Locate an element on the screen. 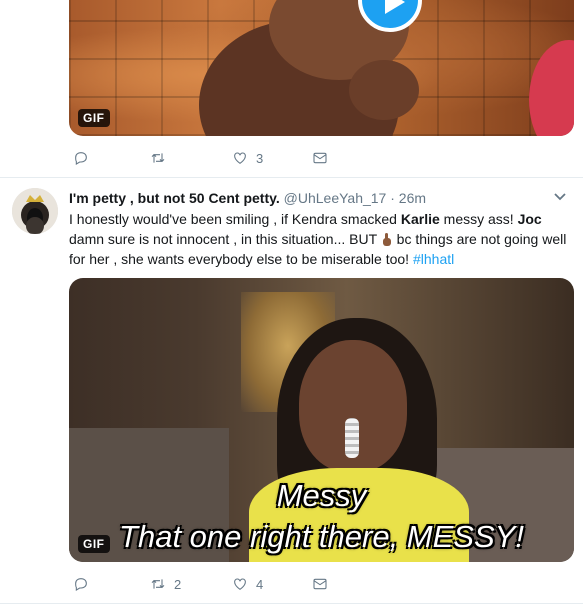 Image resolution: width=583 pixels, height=605 pixels. like-button: 4 is located at coordinates (247, 584).